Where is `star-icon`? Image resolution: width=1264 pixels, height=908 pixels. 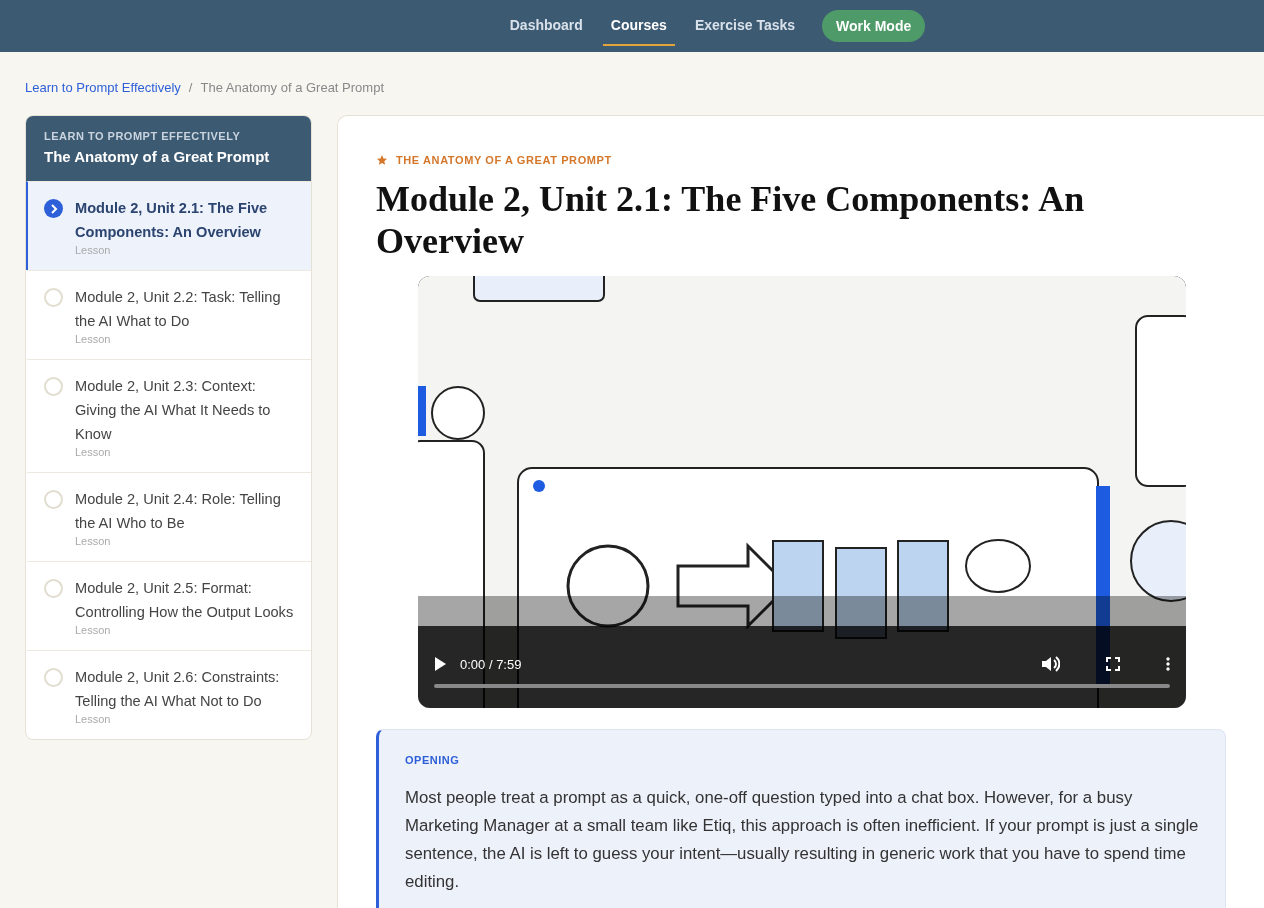
star-icon is located at coordinates (382, 160).